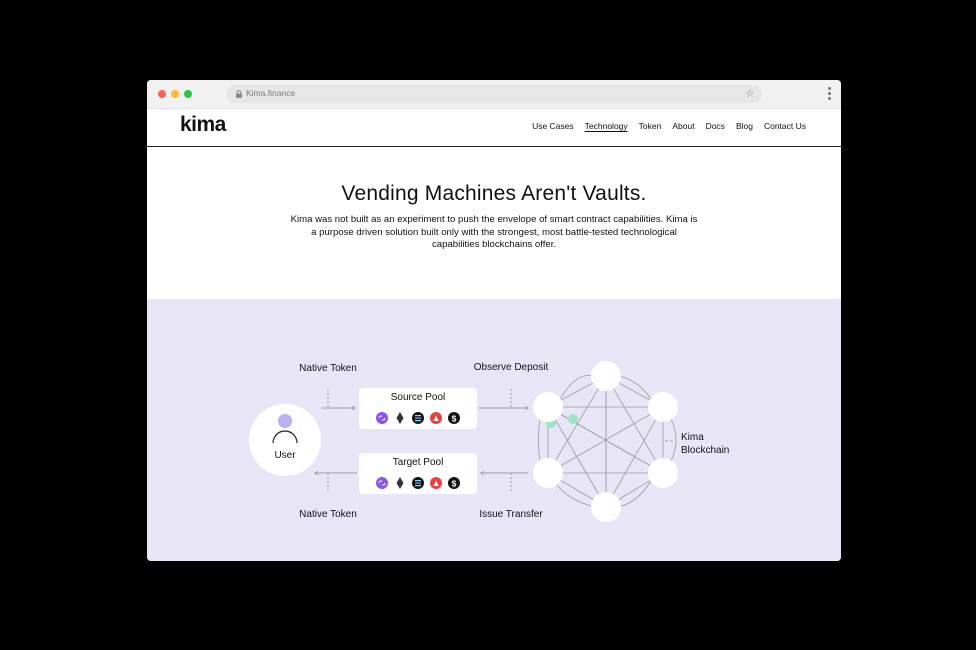  What do you see at coordinates (203, 125) in the screenshot?
I see `kima-logo: kima` at bounding box center [203, 125].